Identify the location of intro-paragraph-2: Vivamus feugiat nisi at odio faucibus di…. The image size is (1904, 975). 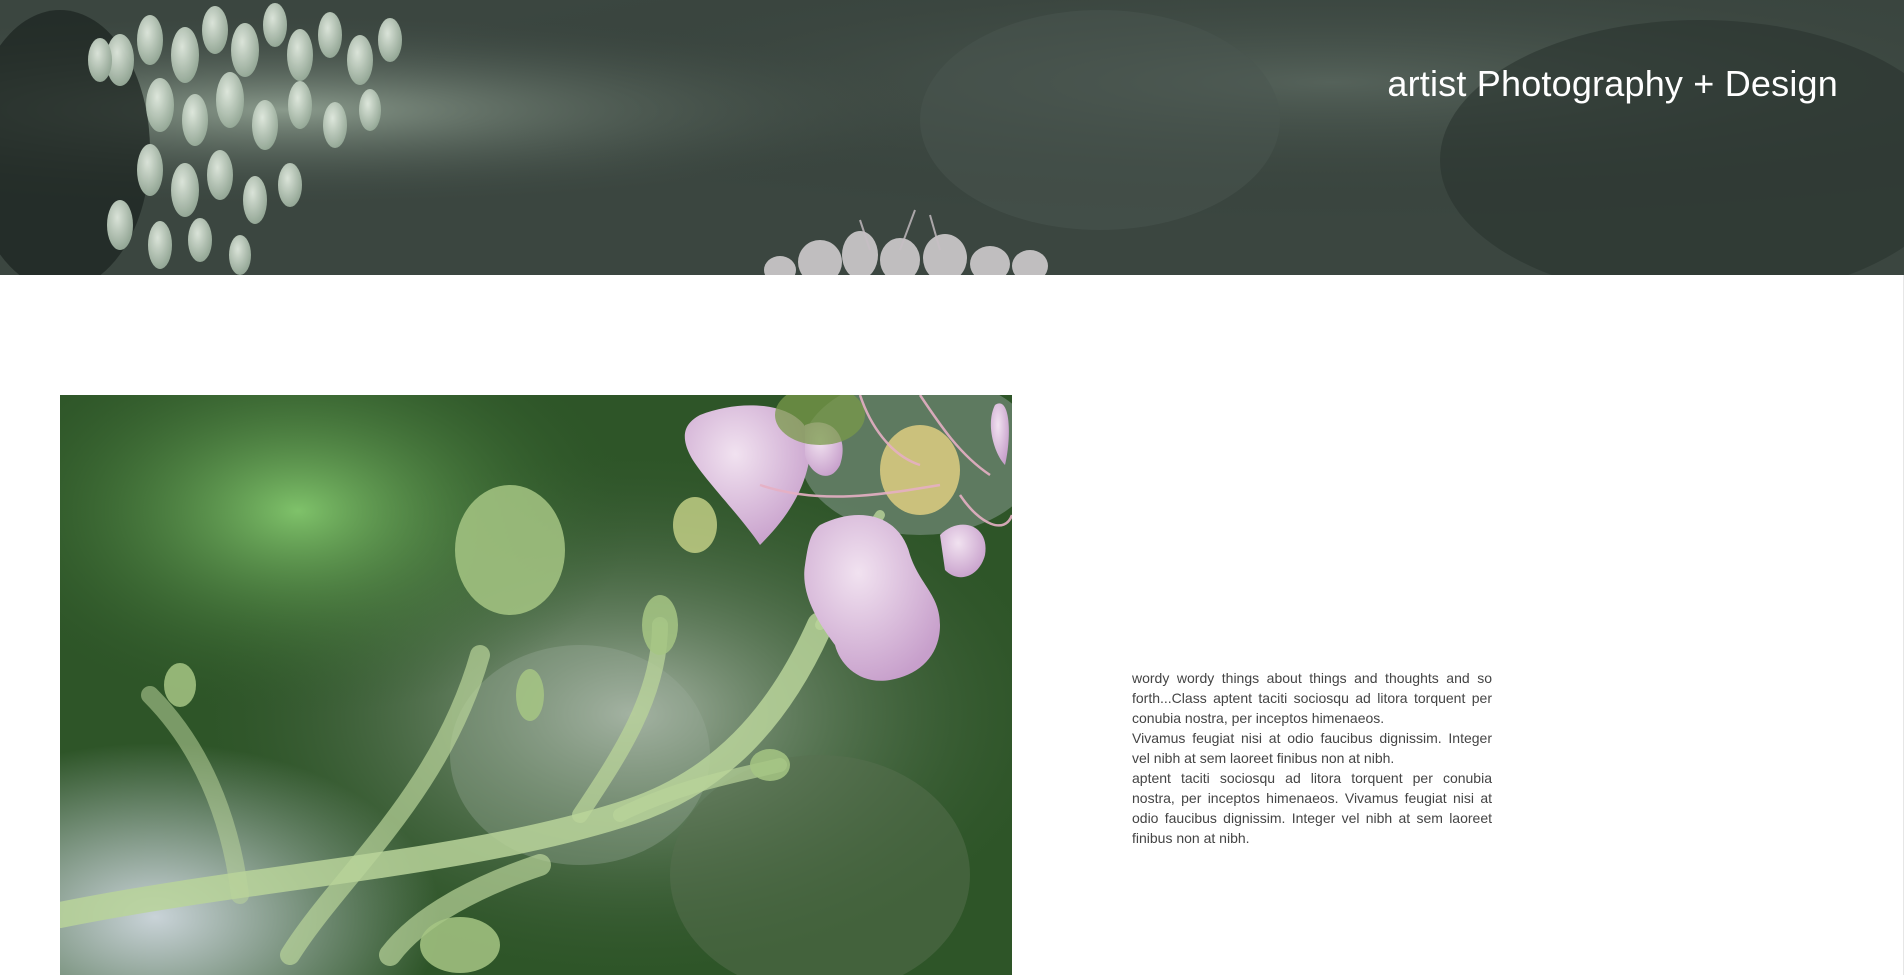
(1312, 748).